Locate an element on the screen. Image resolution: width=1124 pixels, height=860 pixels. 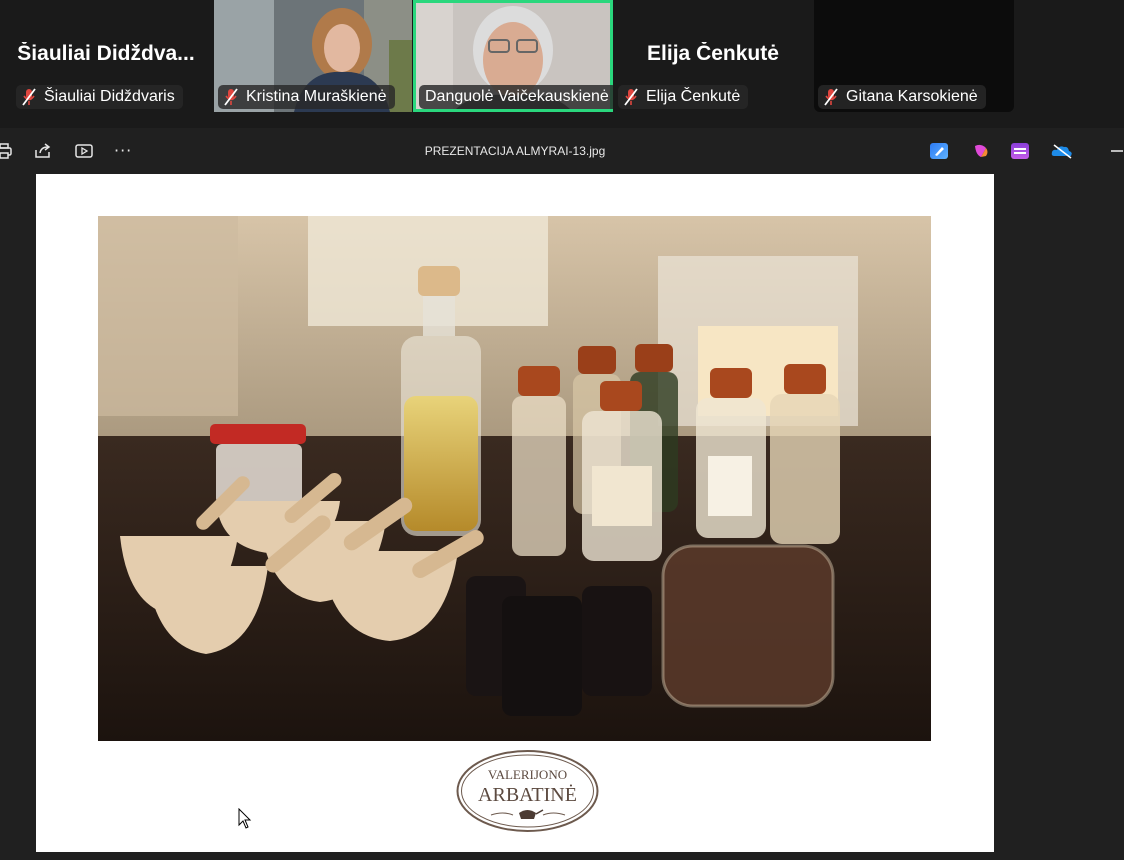
participant-strip: Šiauliai Didždva... Šiauliai Didždvaris is located at coordinates (562, 64).